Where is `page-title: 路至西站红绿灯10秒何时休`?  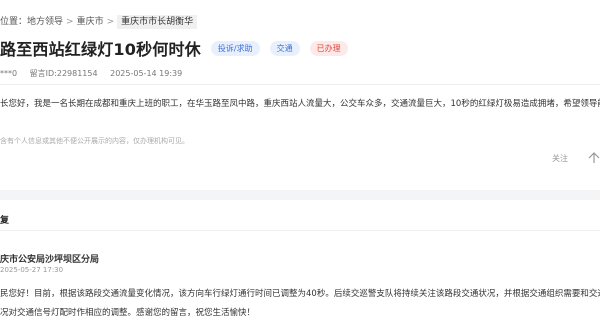 page-title: 路至西站红绿灯10秒何时休 is located at coordinates (100, 49).